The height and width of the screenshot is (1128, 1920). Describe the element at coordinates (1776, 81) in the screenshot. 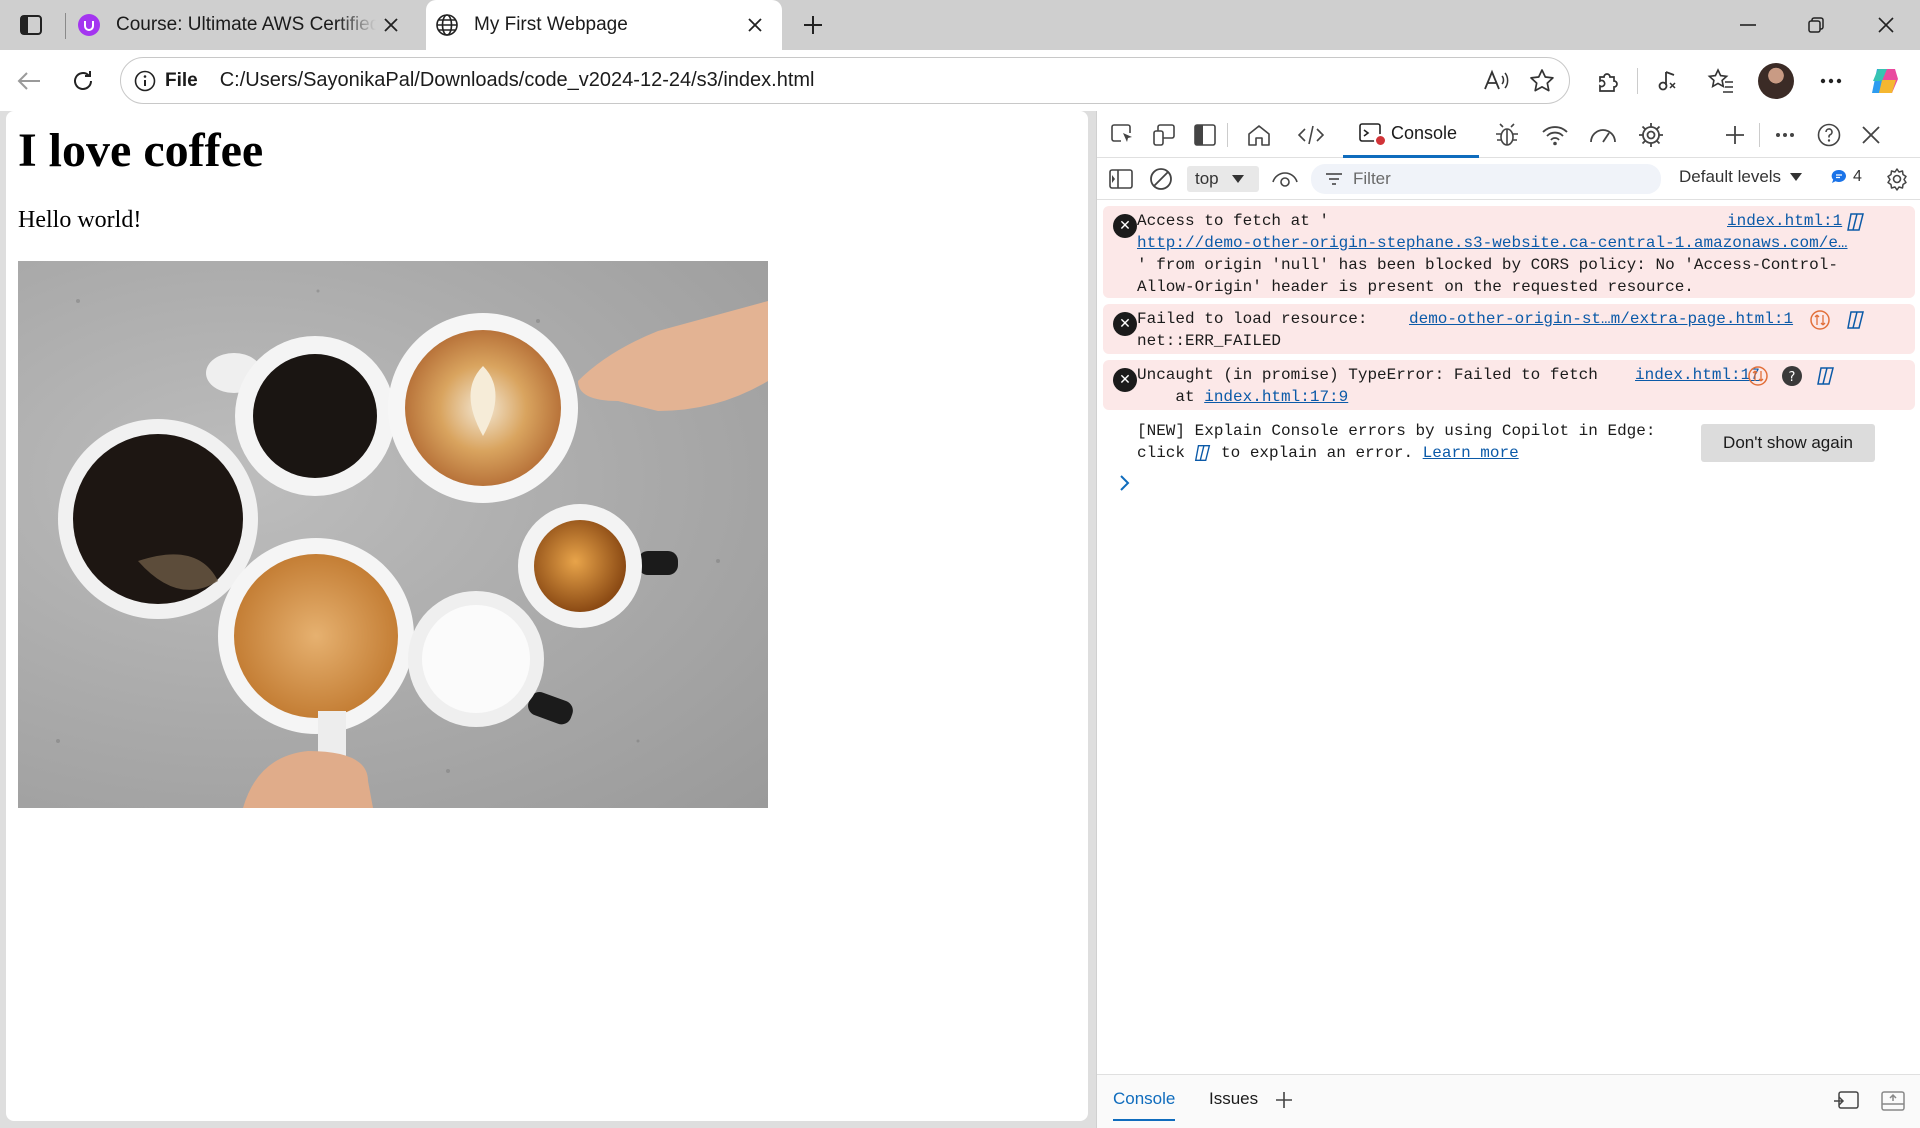

I see `profile-avatar` at that location.